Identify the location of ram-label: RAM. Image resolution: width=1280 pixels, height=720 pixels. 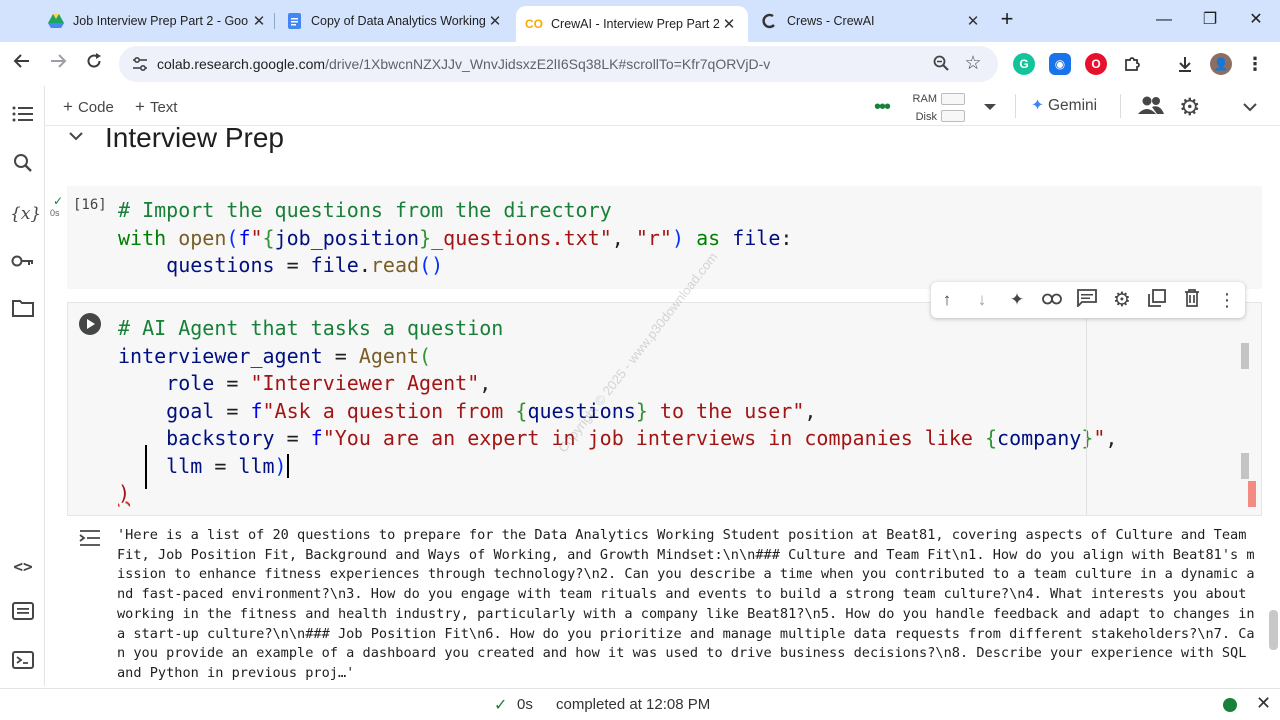
(924, 99).